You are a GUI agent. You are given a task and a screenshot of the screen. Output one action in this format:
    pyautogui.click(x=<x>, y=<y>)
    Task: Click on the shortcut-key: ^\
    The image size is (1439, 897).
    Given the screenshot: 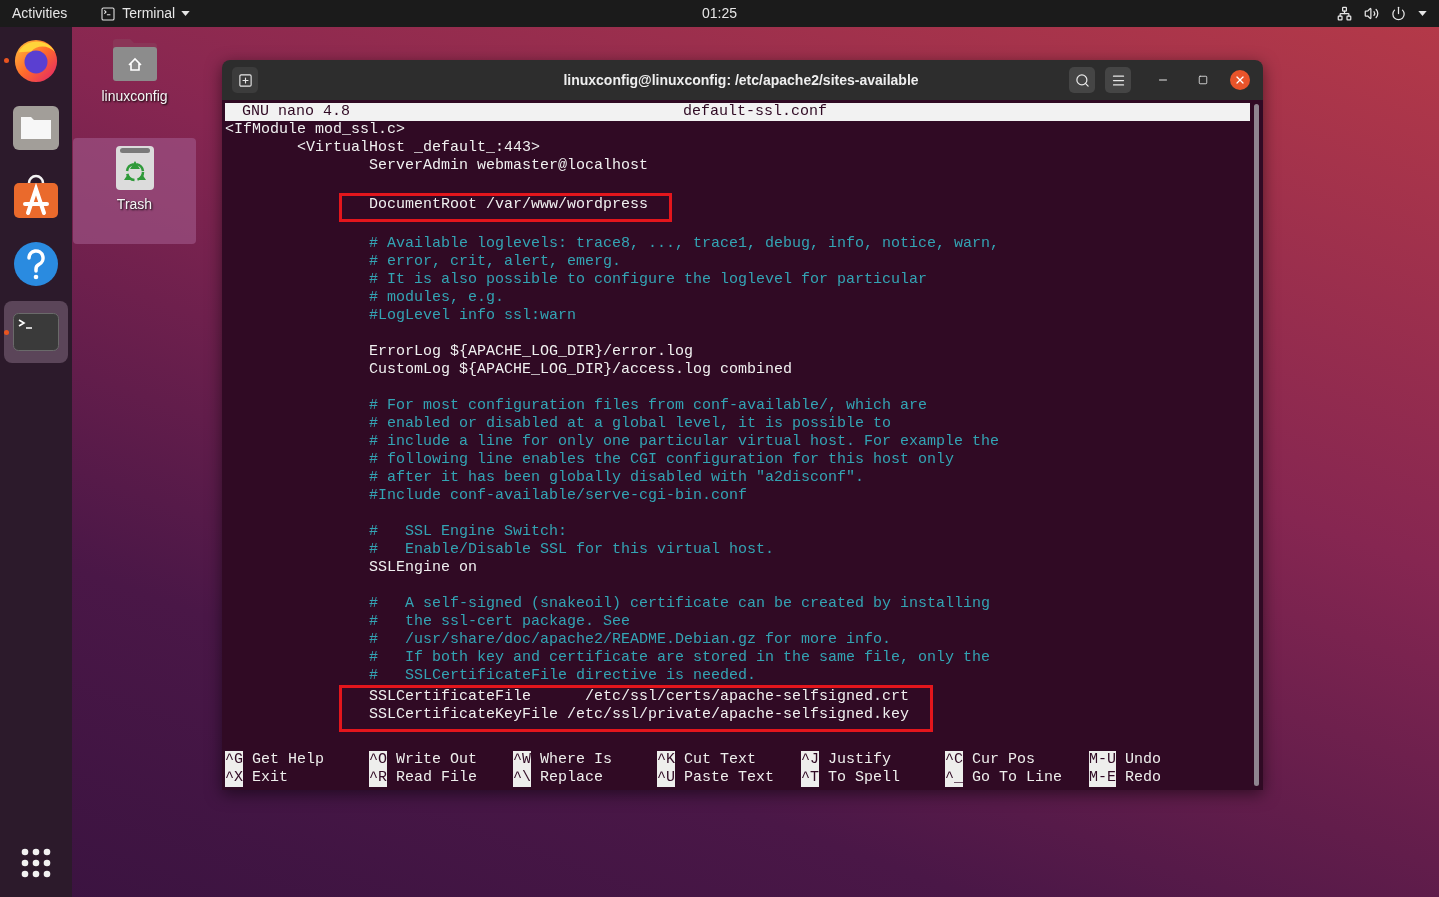 What is the action you would take?
    pyautogui.click(x=522, y=778)
    